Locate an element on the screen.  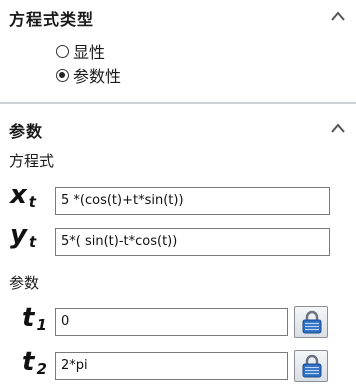
x-equation-input: 5 *(cos(t)+t*sin(t)) is located at coordinates (192, 201).